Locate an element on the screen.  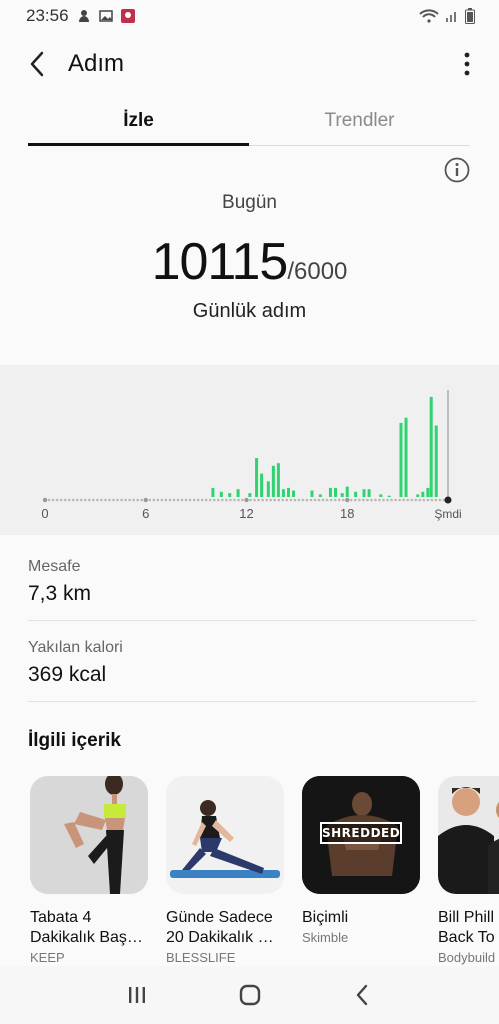
item-title-line1: Tabata 4 is located at coordinates (61, 917).